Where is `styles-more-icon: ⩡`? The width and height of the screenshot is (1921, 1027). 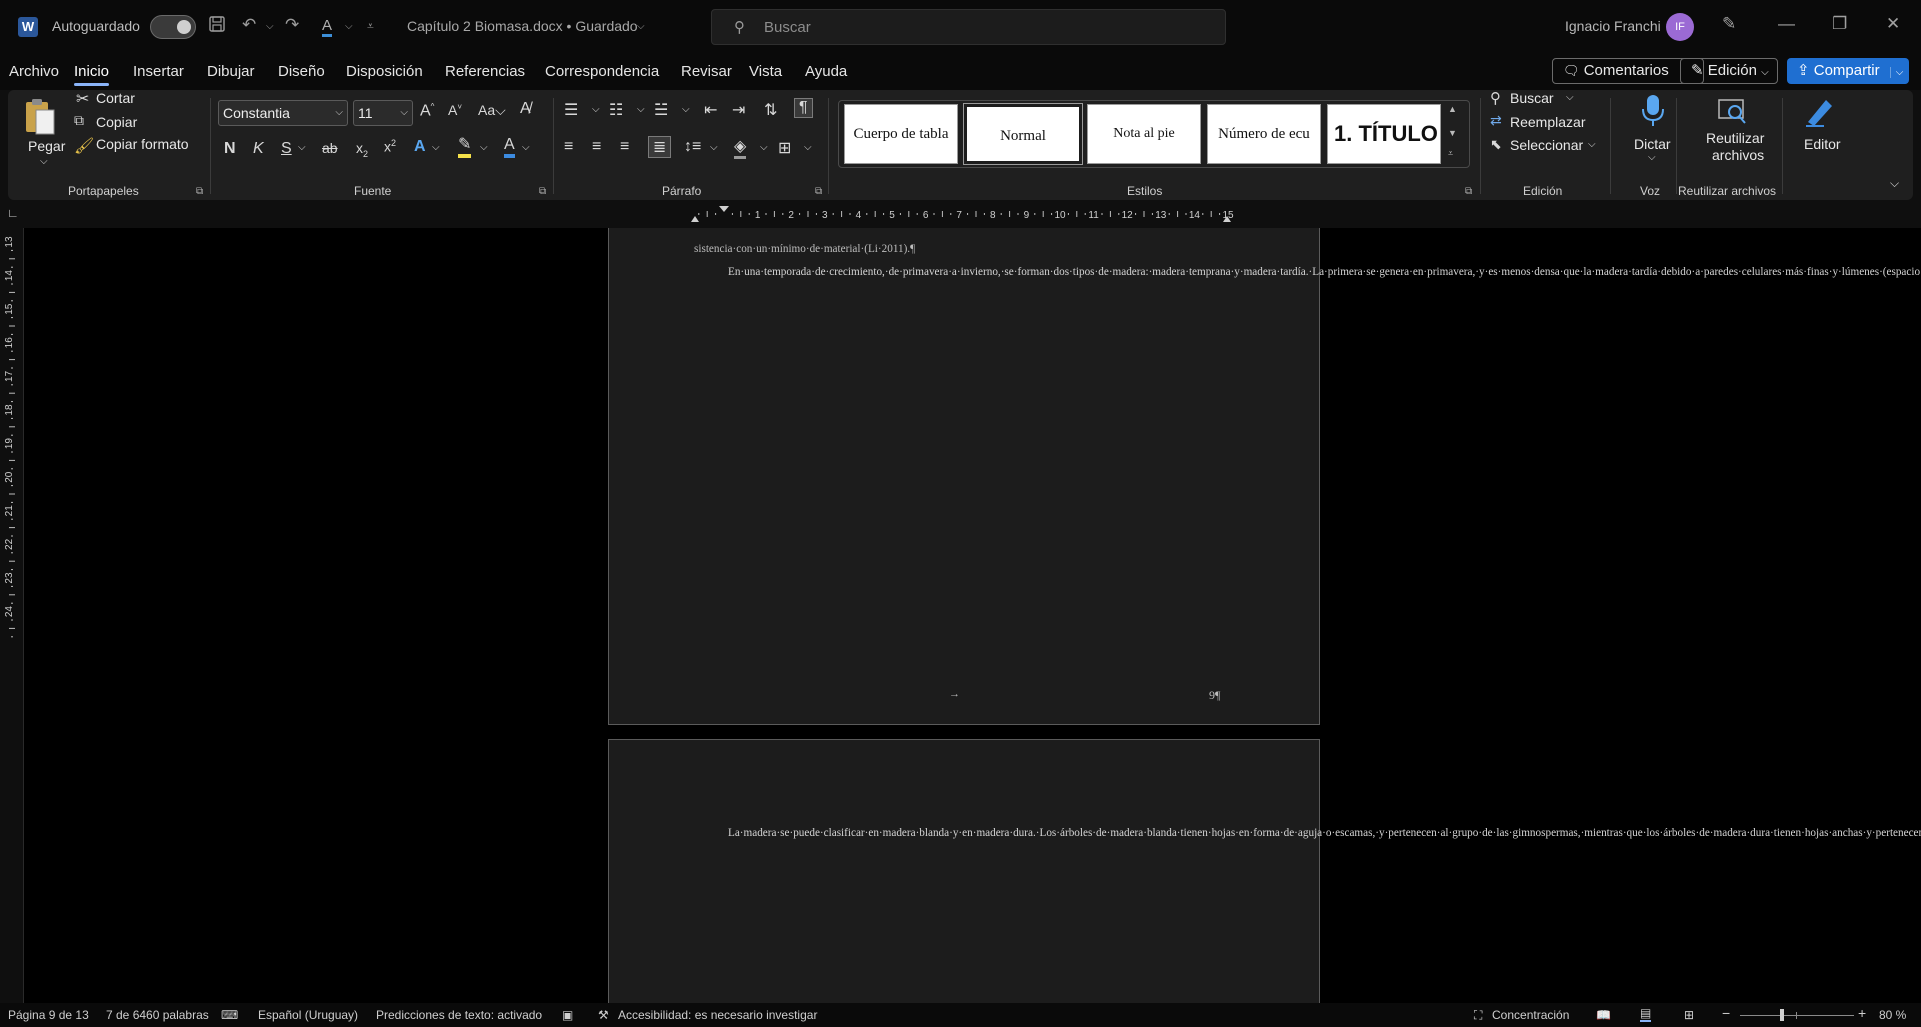 styles-more-icon: ⩡ is located at coordinates (1450, 153).